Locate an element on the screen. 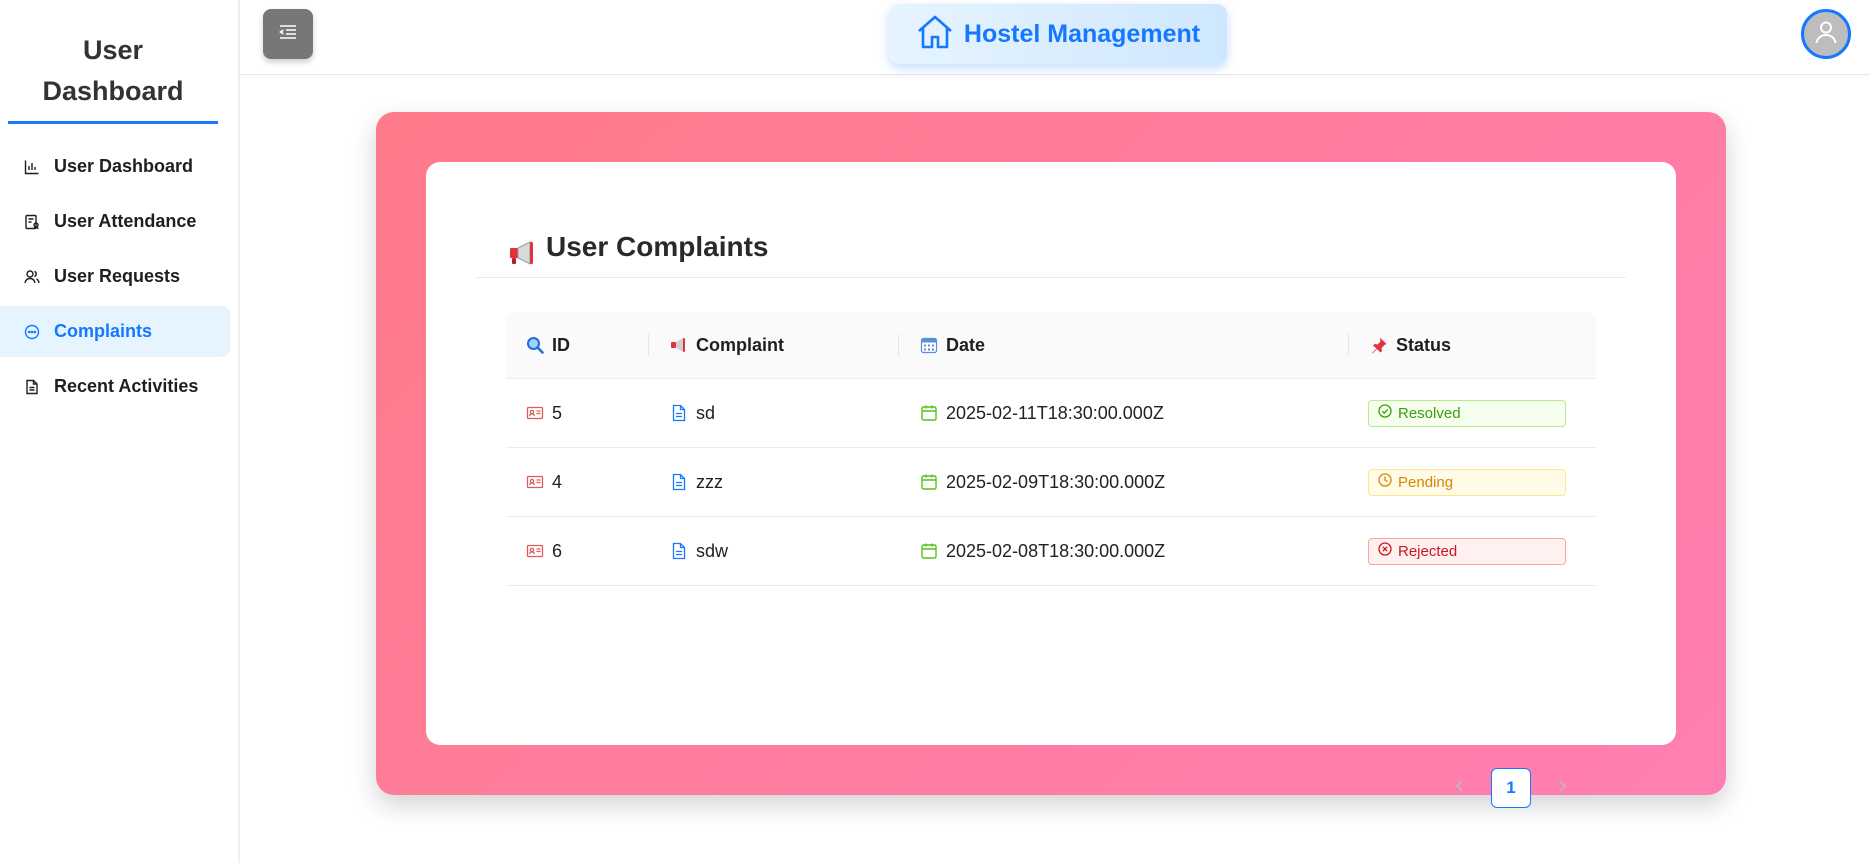 This screenshot has width=1870, height=863. brand-title: Hostel Management is located at coordinates (1082, 33).